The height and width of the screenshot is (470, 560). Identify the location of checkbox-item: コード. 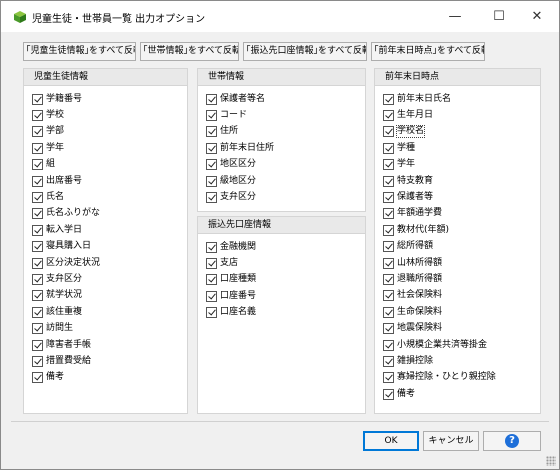
(281, 115).